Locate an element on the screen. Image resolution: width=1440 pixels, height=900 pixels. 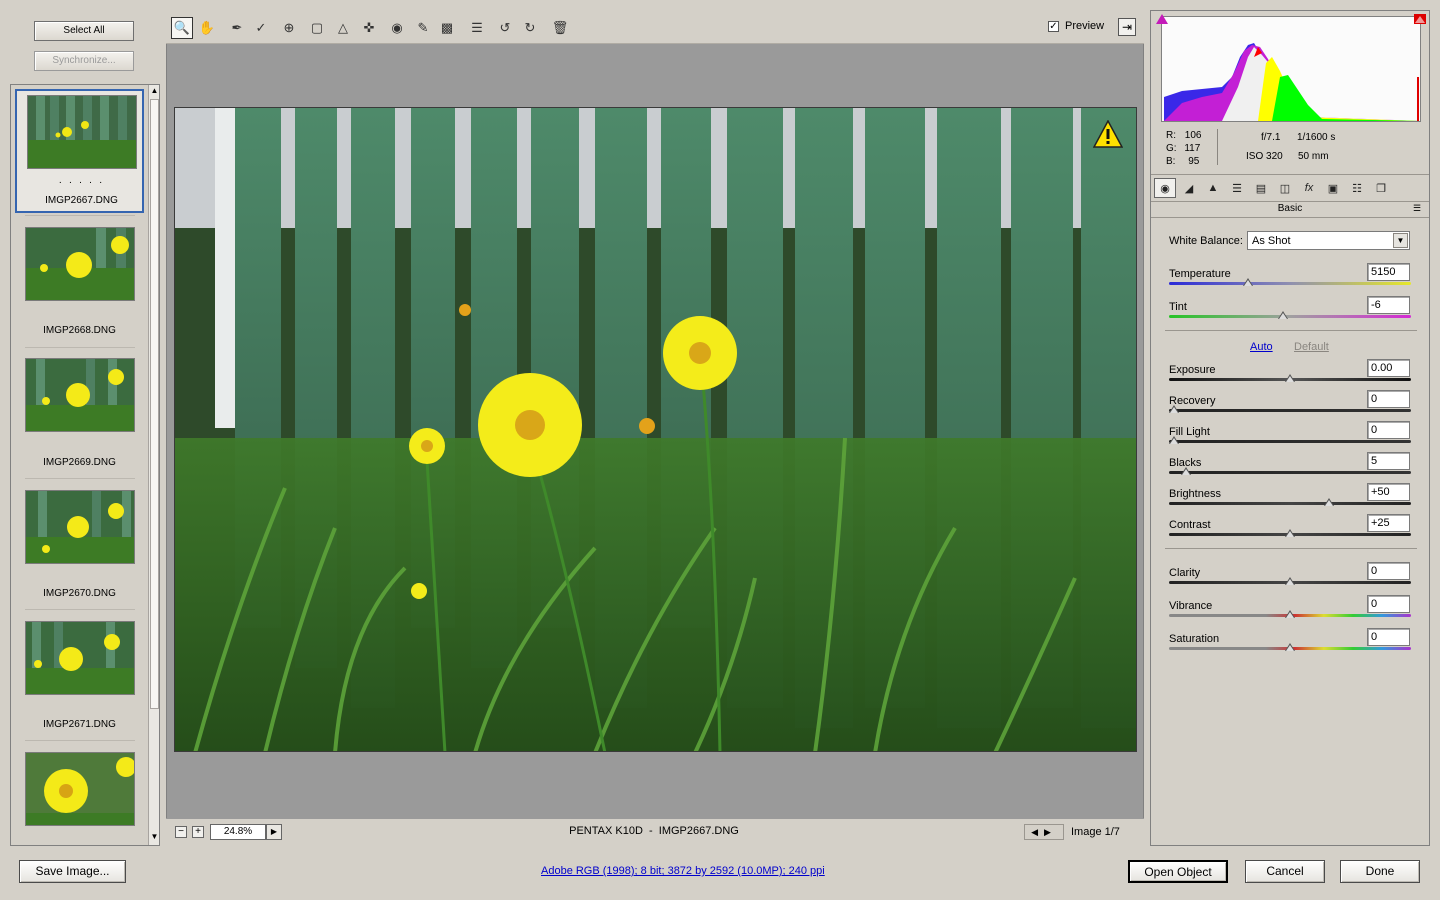
vibrance-slider-handle is located at coordinates (1290, 614).